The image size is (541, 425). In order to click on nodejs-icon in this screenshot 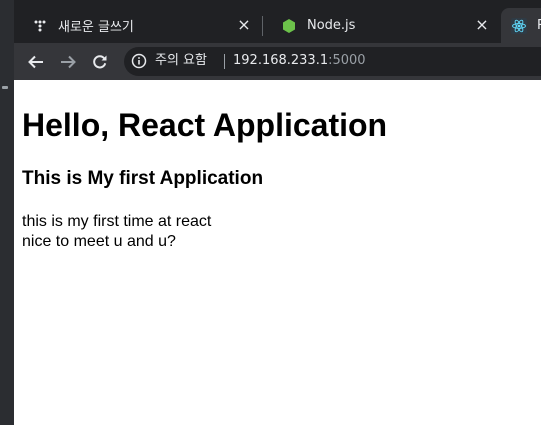, I will do `click(289, 26)`.